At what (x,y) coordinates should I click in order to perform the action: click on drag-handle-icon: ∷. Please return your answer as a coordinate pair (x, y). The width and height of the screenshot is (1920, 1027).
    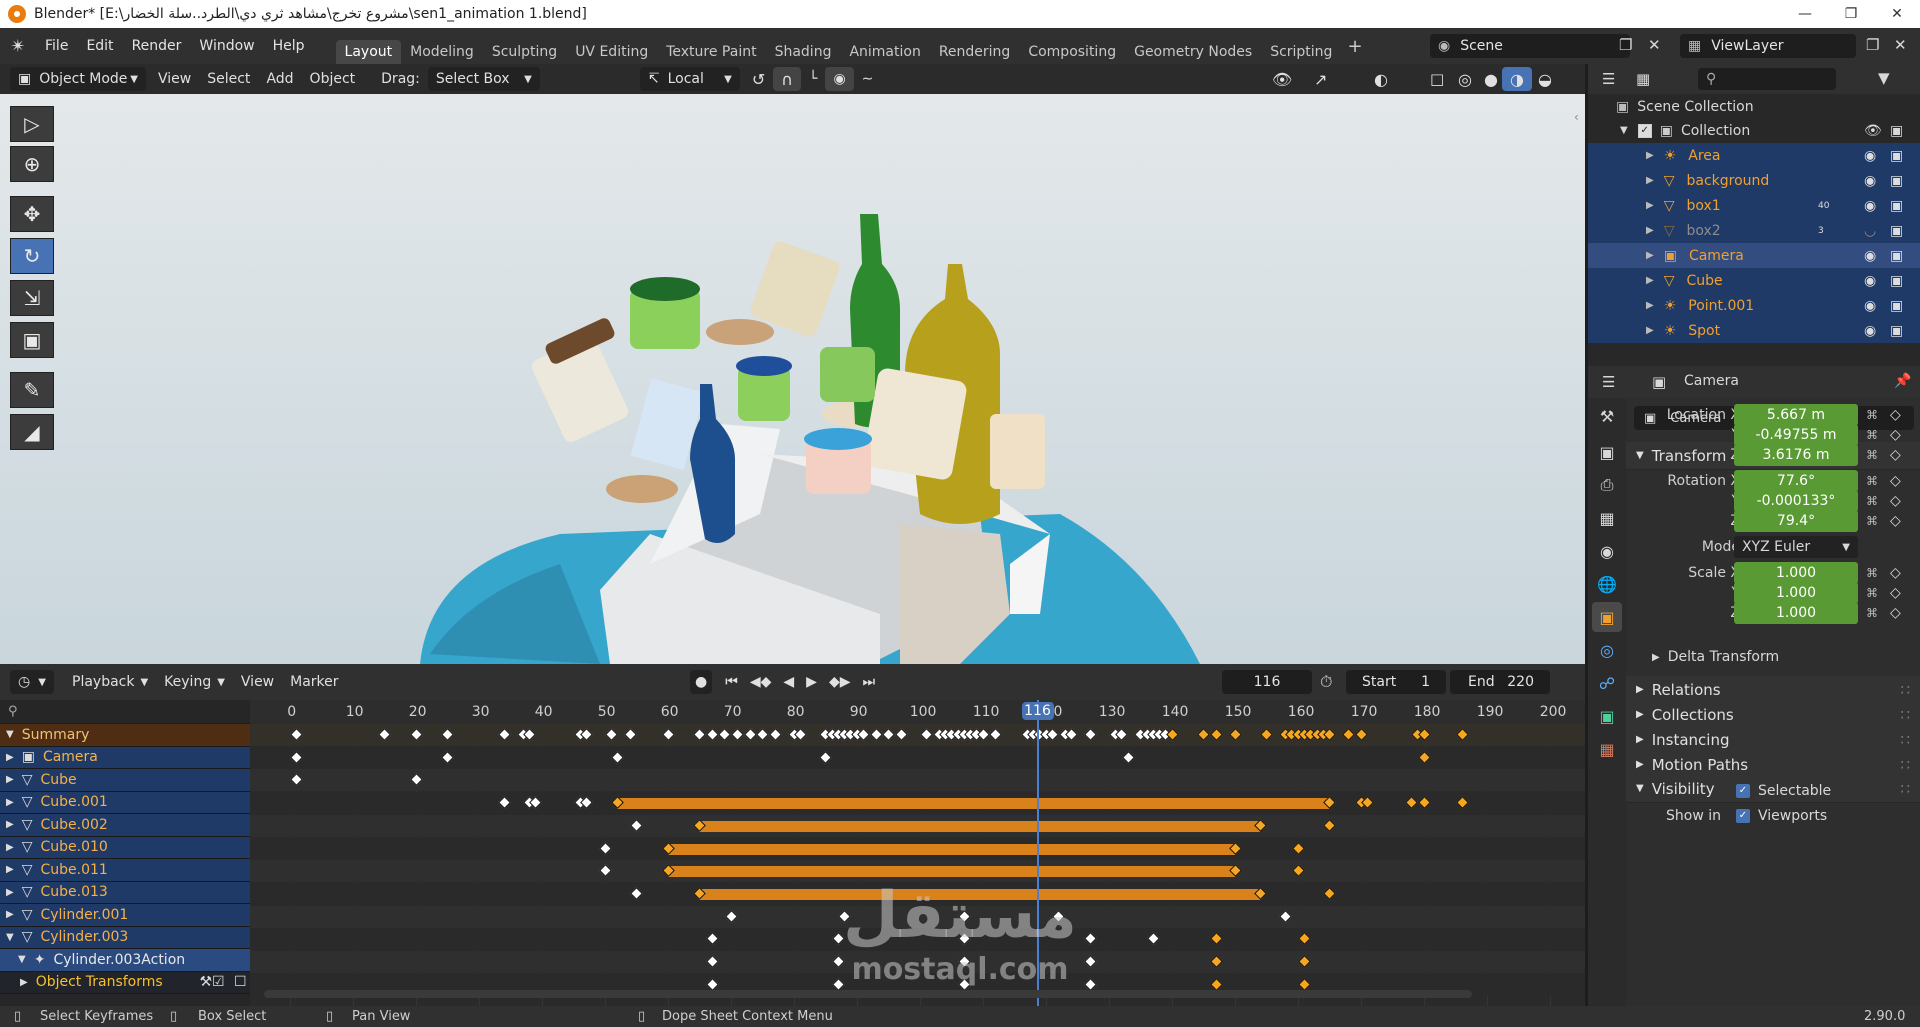
    Looking at the image, I should click on (1905, 690).